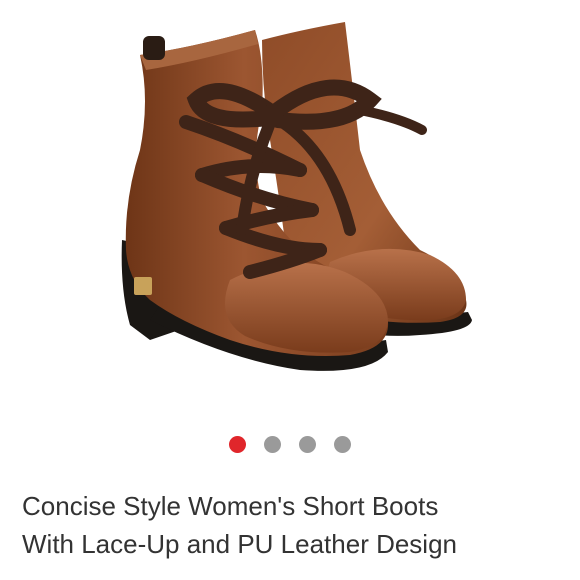  Describe the element at coordinates (154, 48) in the screenshot. I see `pull-tab` at that location.